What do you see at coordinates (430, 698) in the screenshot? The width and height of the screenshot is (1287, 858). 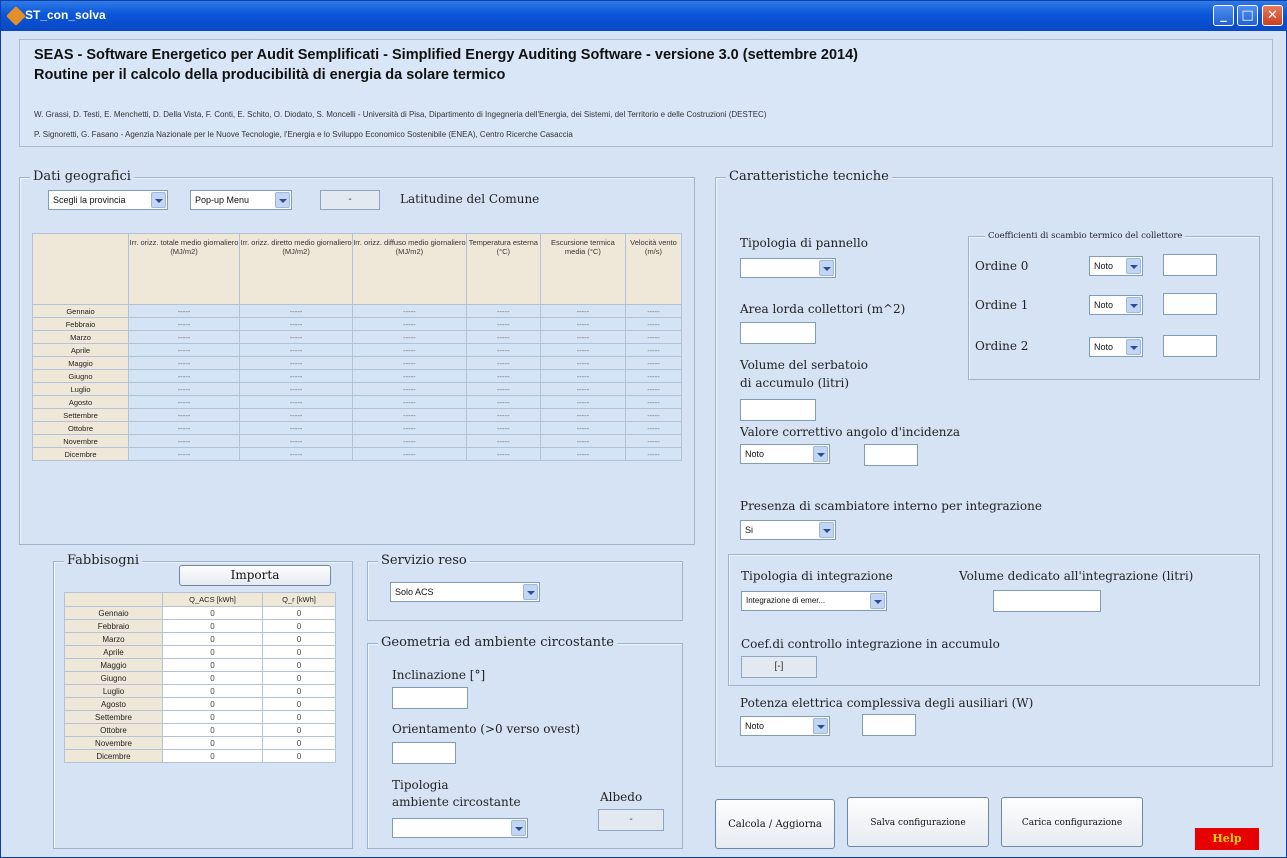 I see `tilt-input` at bounding box center [430, 698].